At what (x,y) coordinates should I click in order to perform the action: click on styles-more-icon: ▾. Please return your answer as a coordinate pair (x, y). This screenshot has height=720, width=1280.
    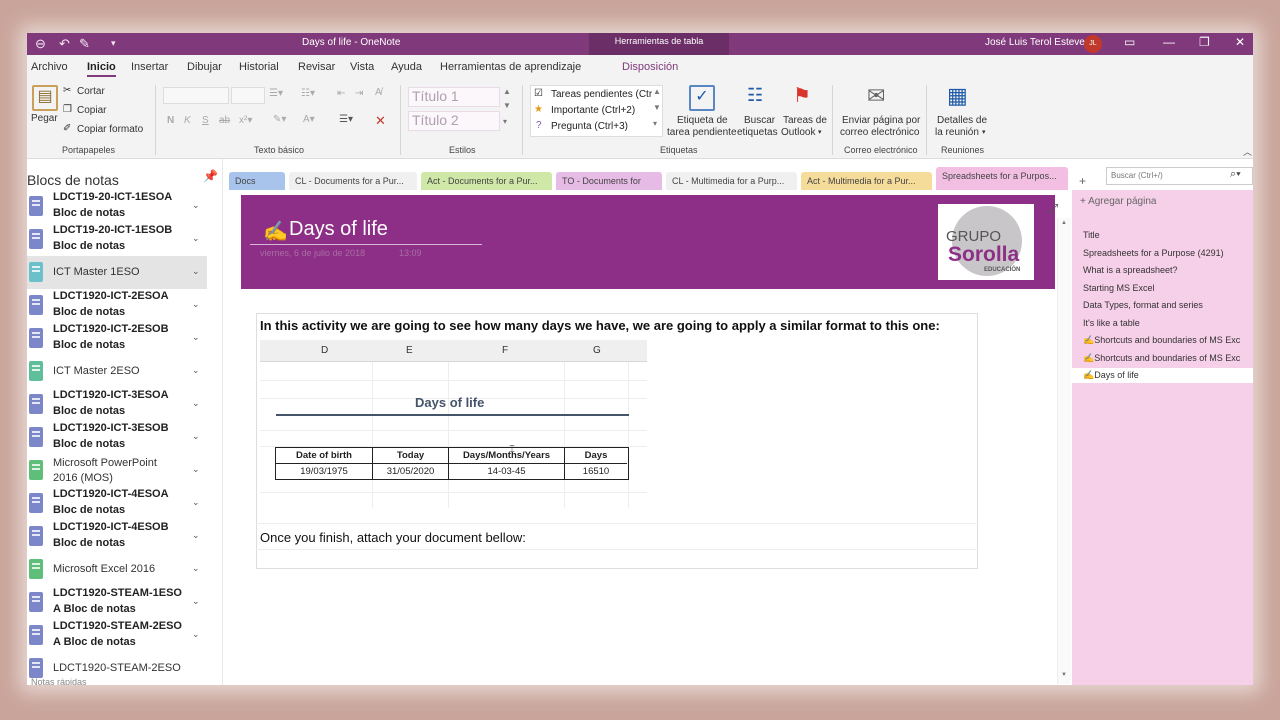
    Looking at the image, I should click on (505, 121).